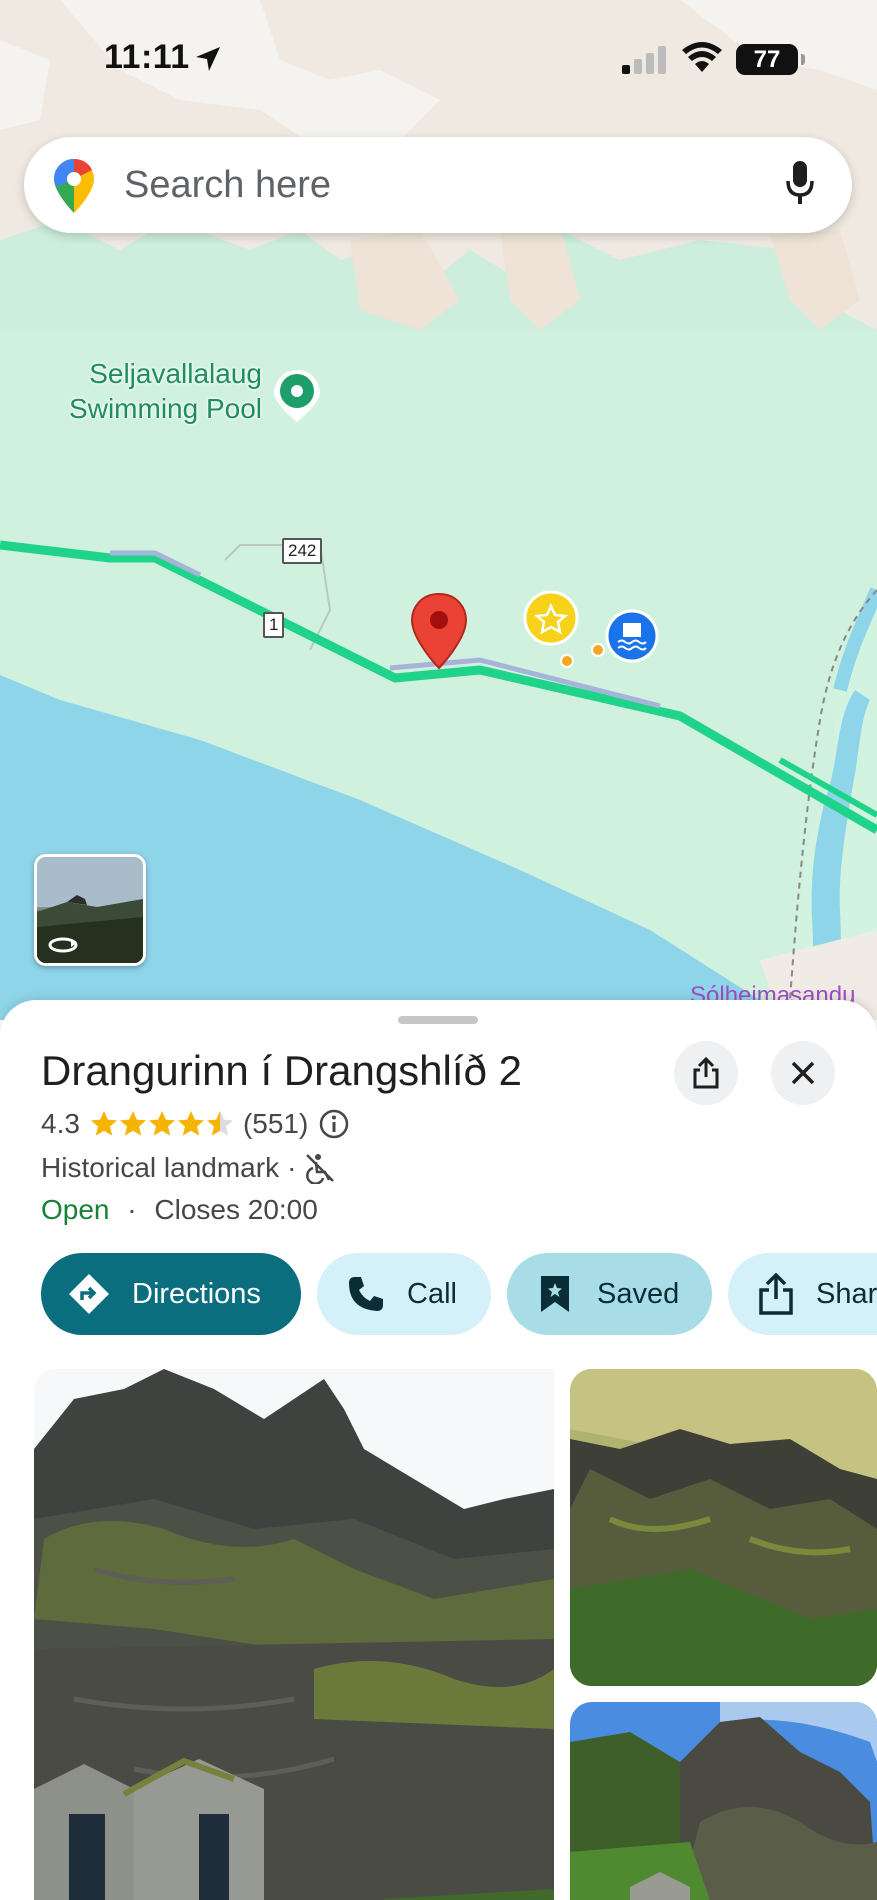  I want to click on saved-button: Saved, so click(609, 1294).